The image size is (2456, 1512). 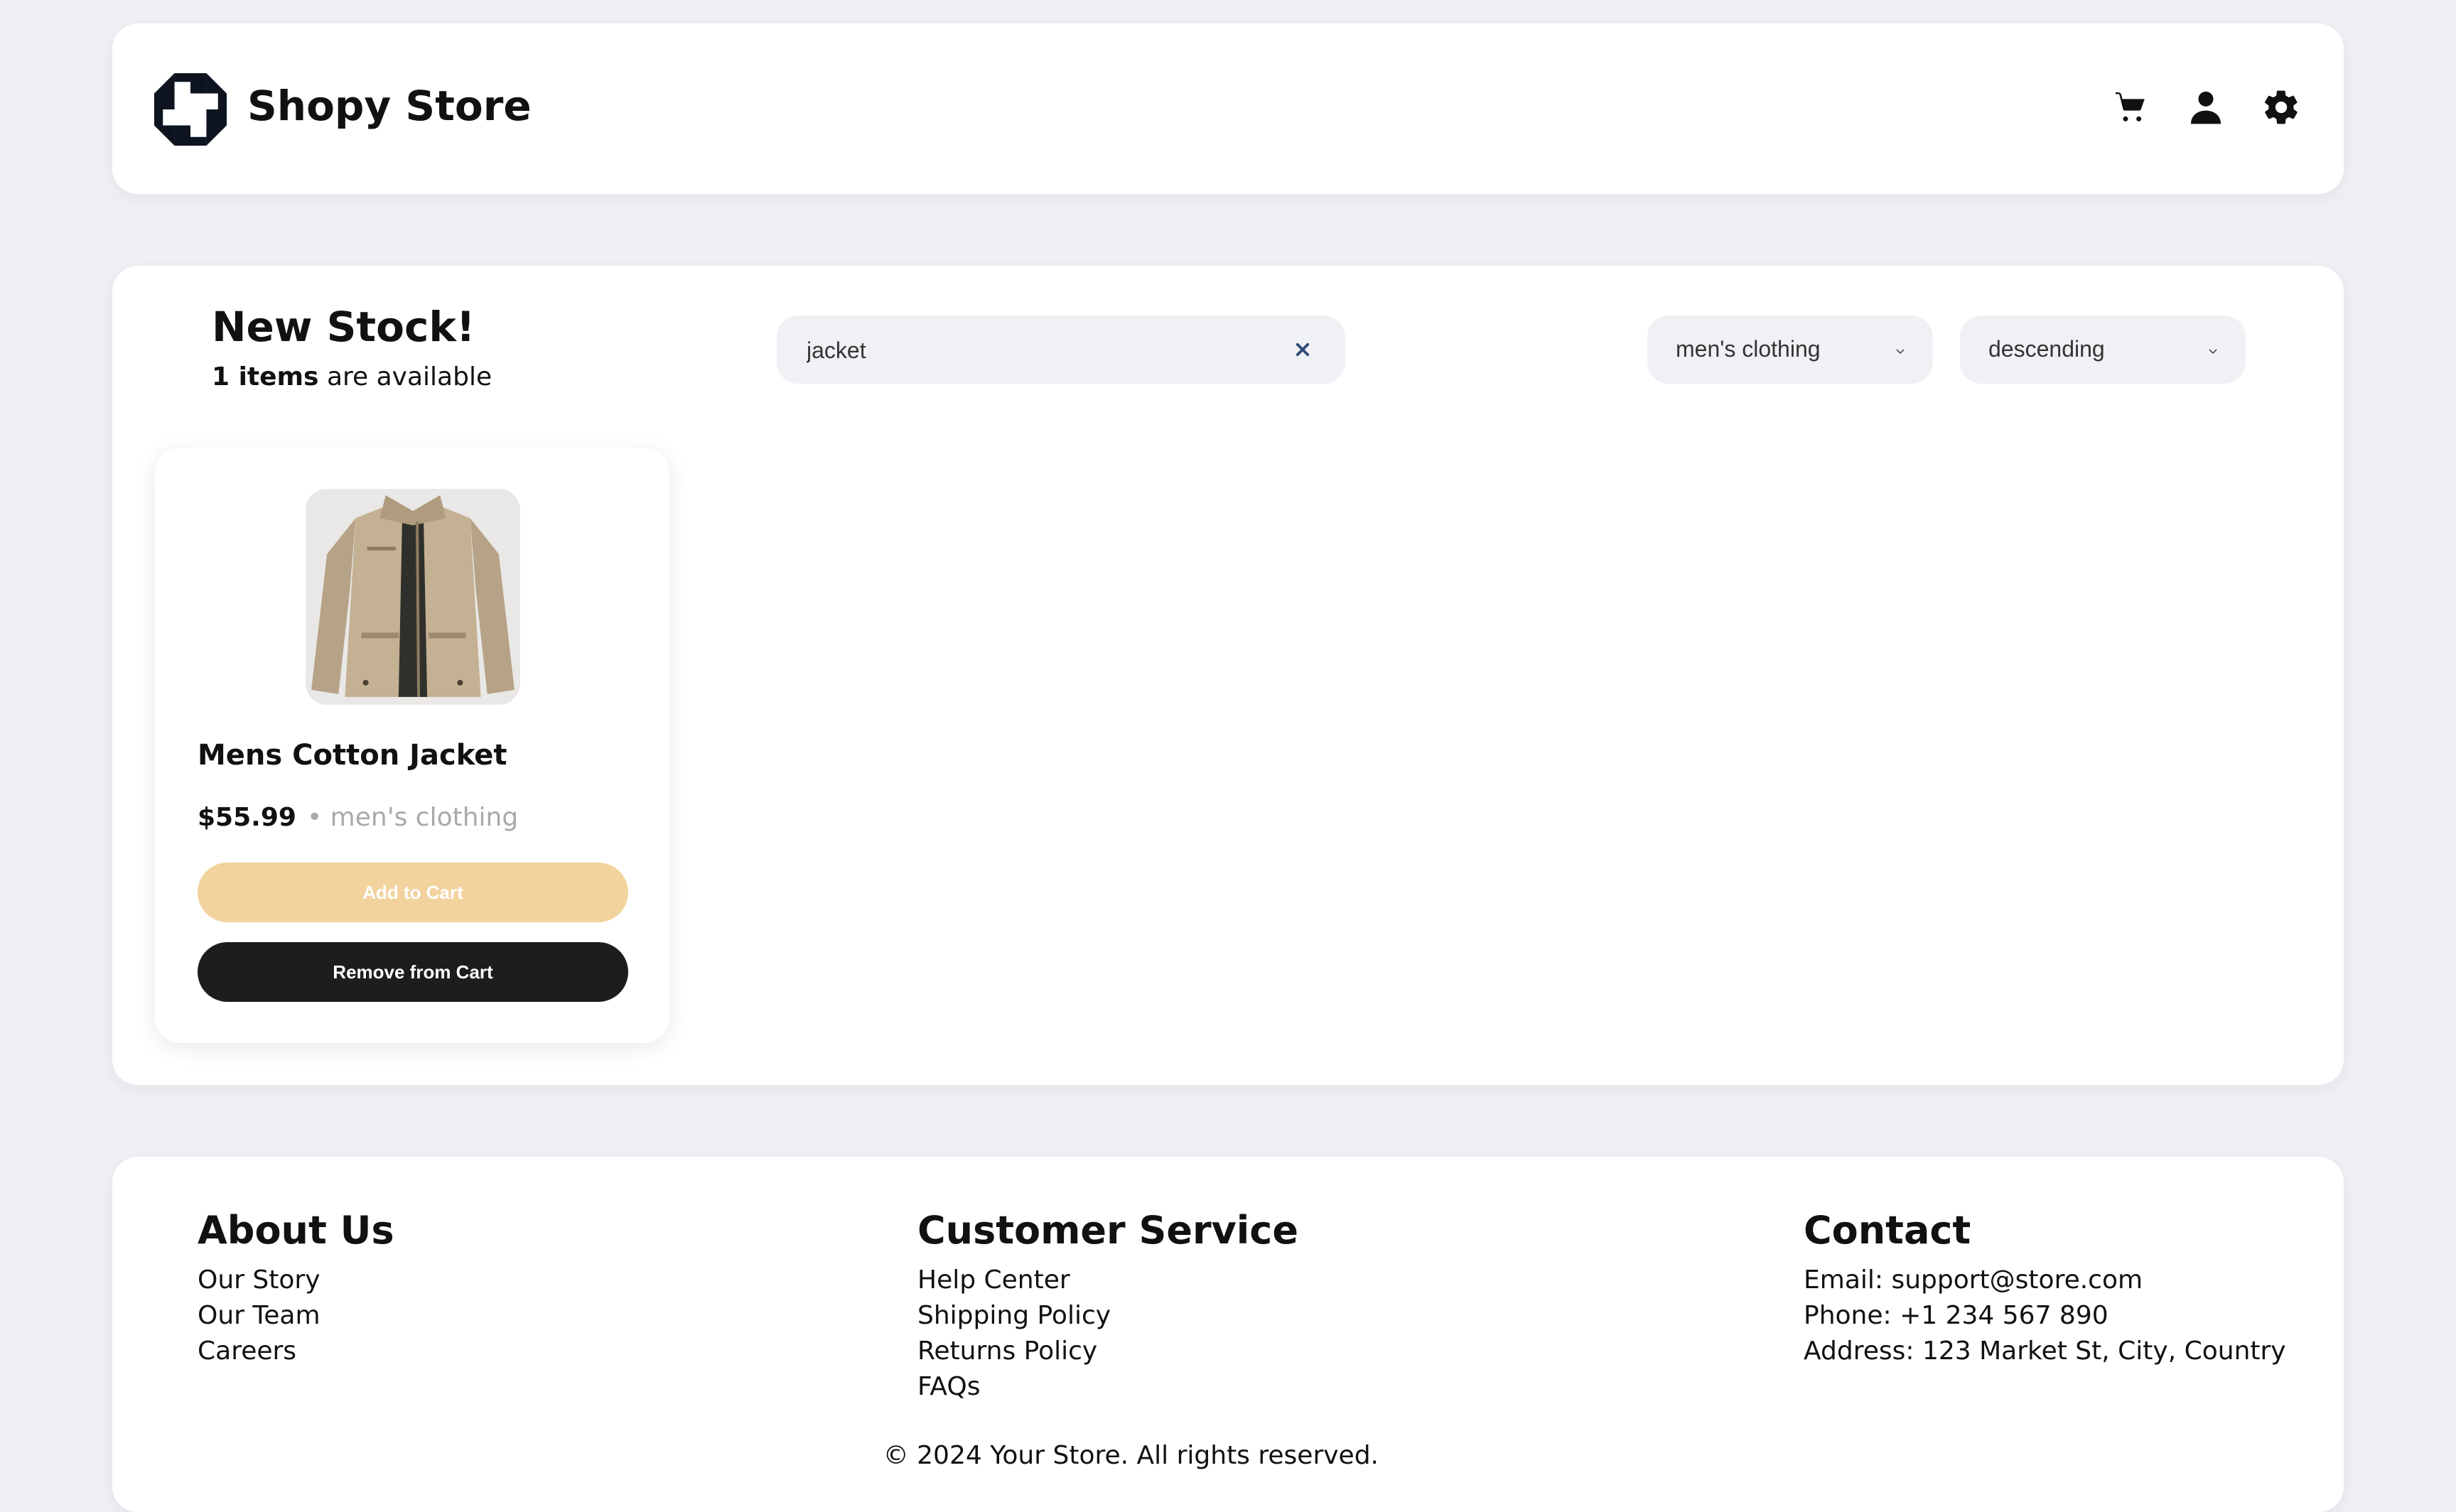 I want to click on footer-link-careers: Careers, so click(x=296, y=1351).